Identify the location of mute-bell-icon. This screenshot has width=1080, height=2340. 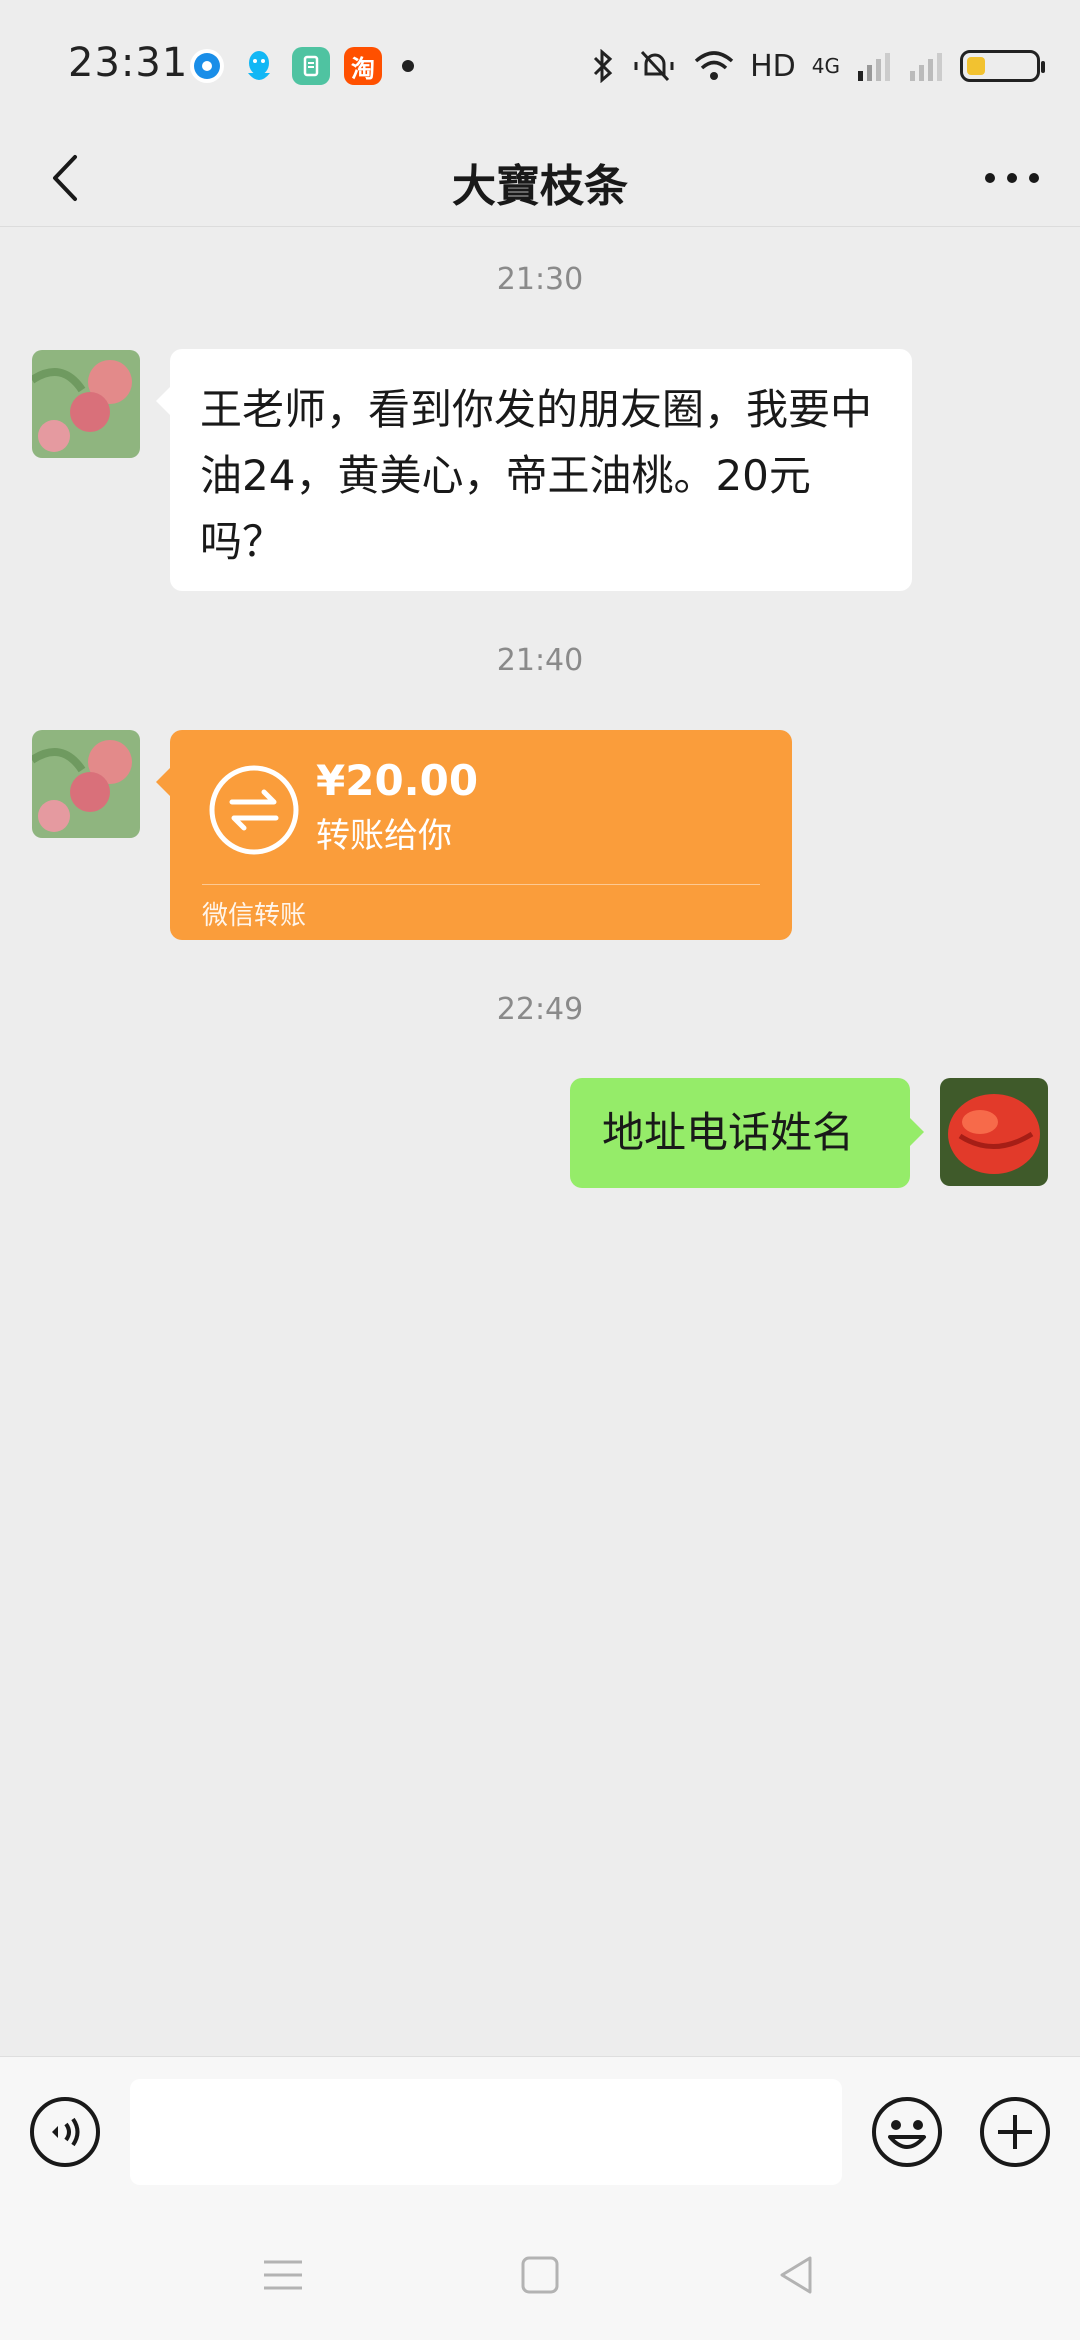
(654, 66).